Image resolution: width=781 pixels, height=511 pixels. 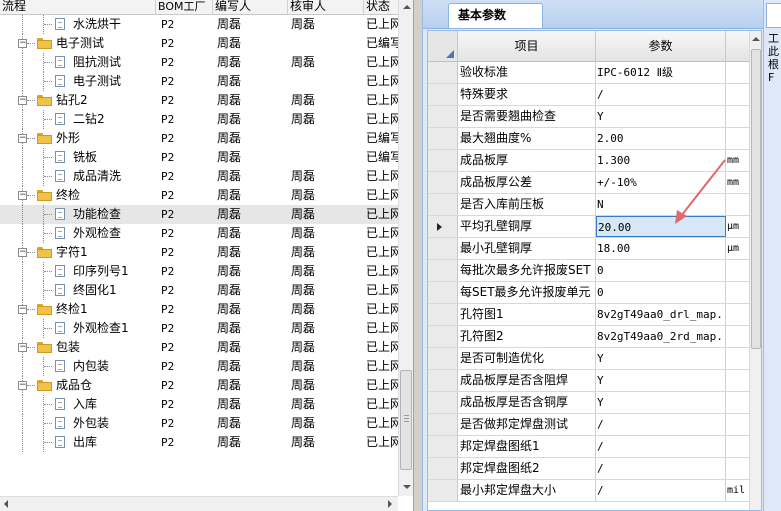 What do you see at coordinates (199, 119) in the screenshot?
I see `tree-row: 二钻2 P2 周磊 周磊 已上网` at bounding box center [199, 119].